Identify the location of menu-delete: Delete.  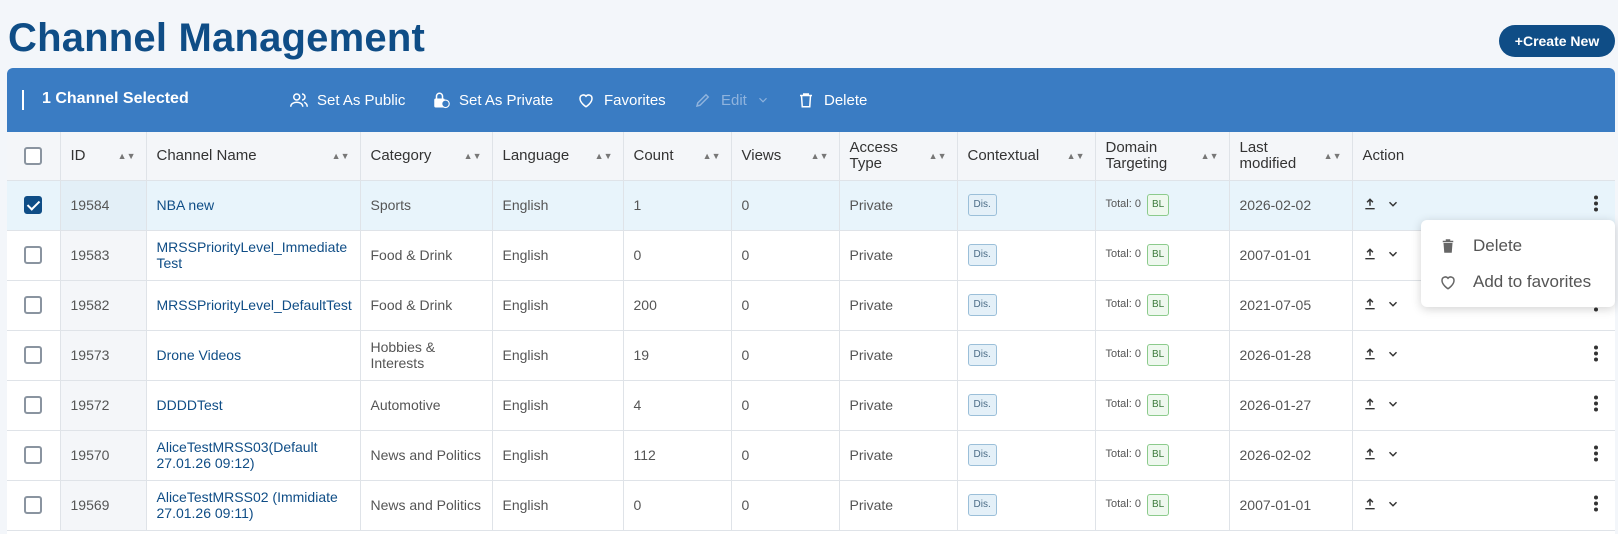
(1480, 246).